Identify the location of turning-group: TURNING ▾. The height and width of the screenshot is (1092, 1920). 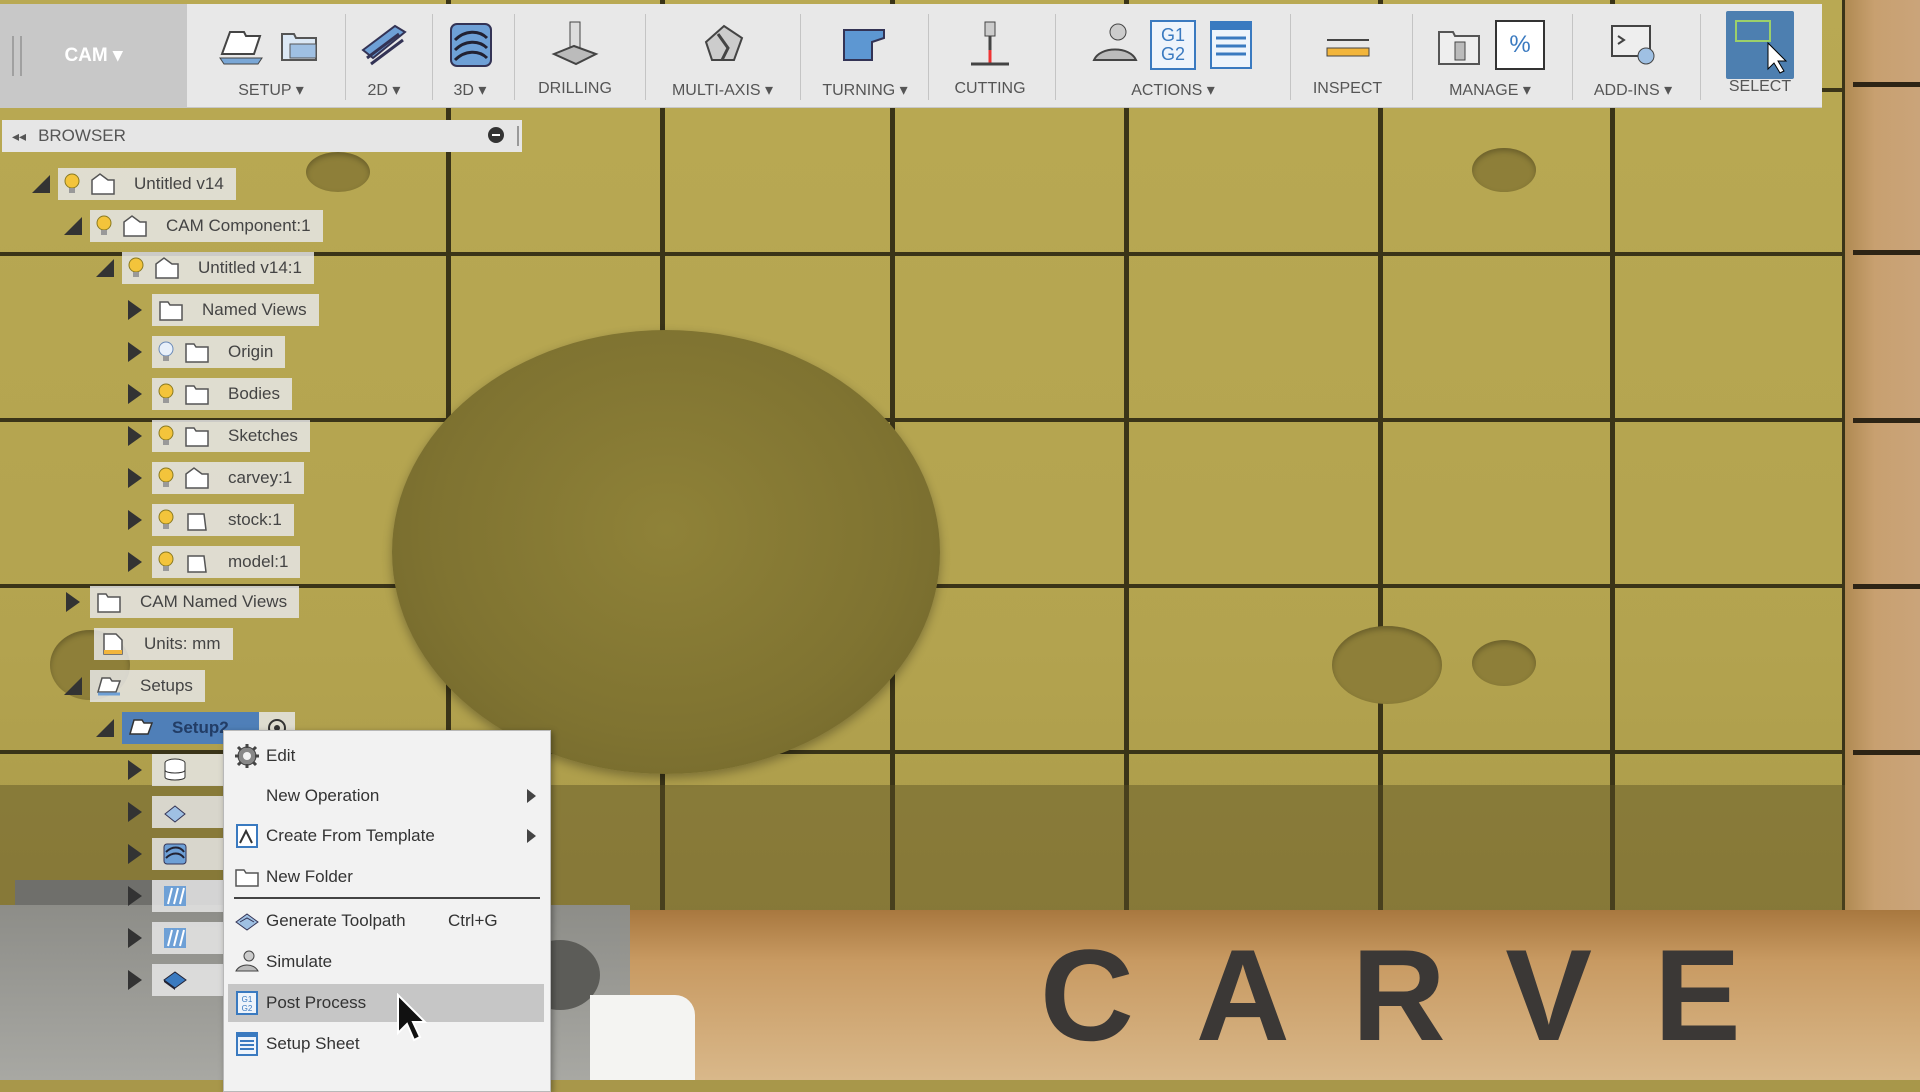
(865, 55).